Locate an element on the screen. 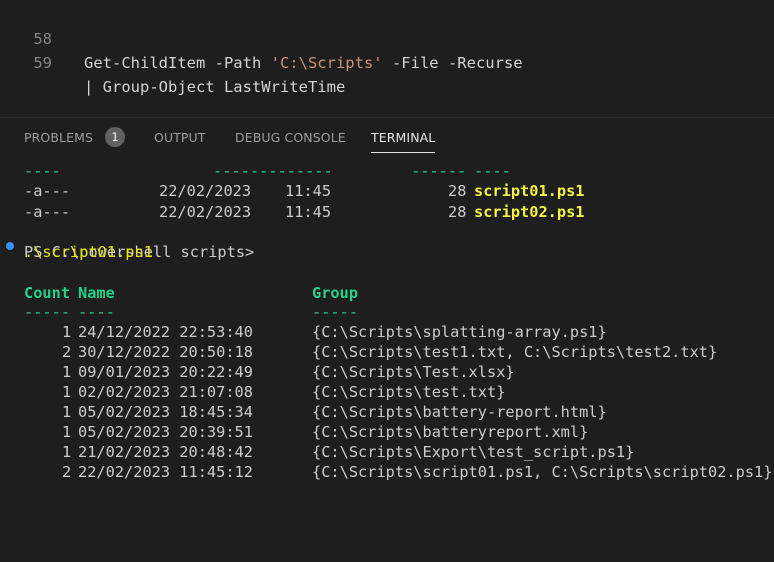  tab-terminal: TERMINAL is located at coordinates (403, 140).